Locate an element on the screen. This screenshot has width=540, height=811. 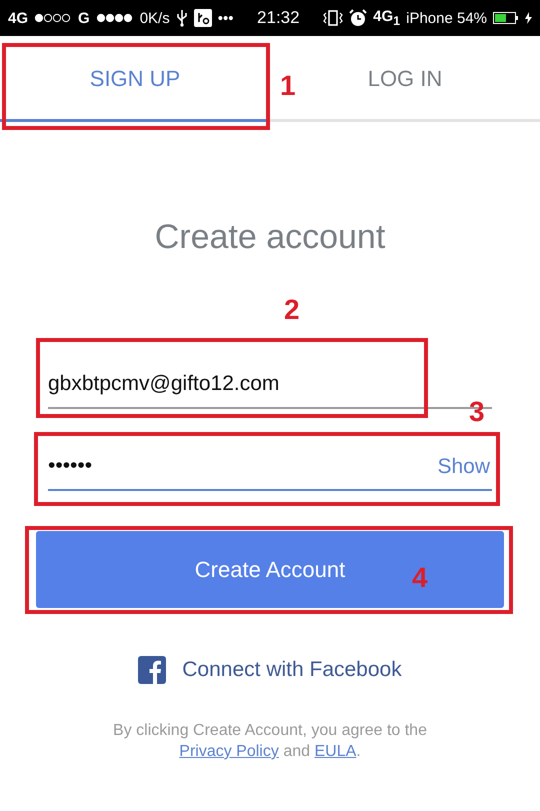
vibrate-icon is located at coordinates (333, 18).